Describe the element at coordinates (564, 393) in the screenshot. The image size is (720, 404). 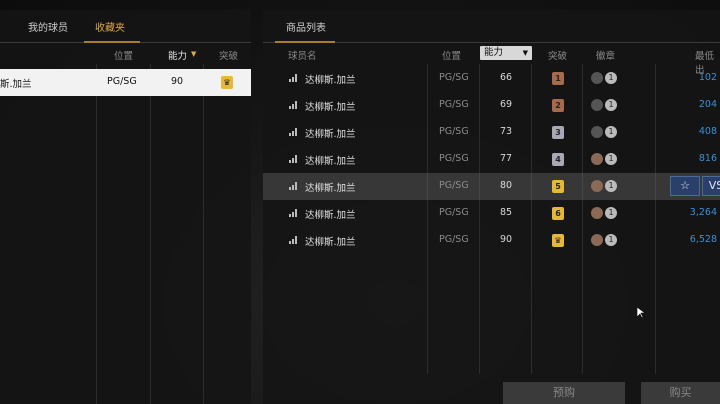
I see `preorder-button: 预购` at that location.